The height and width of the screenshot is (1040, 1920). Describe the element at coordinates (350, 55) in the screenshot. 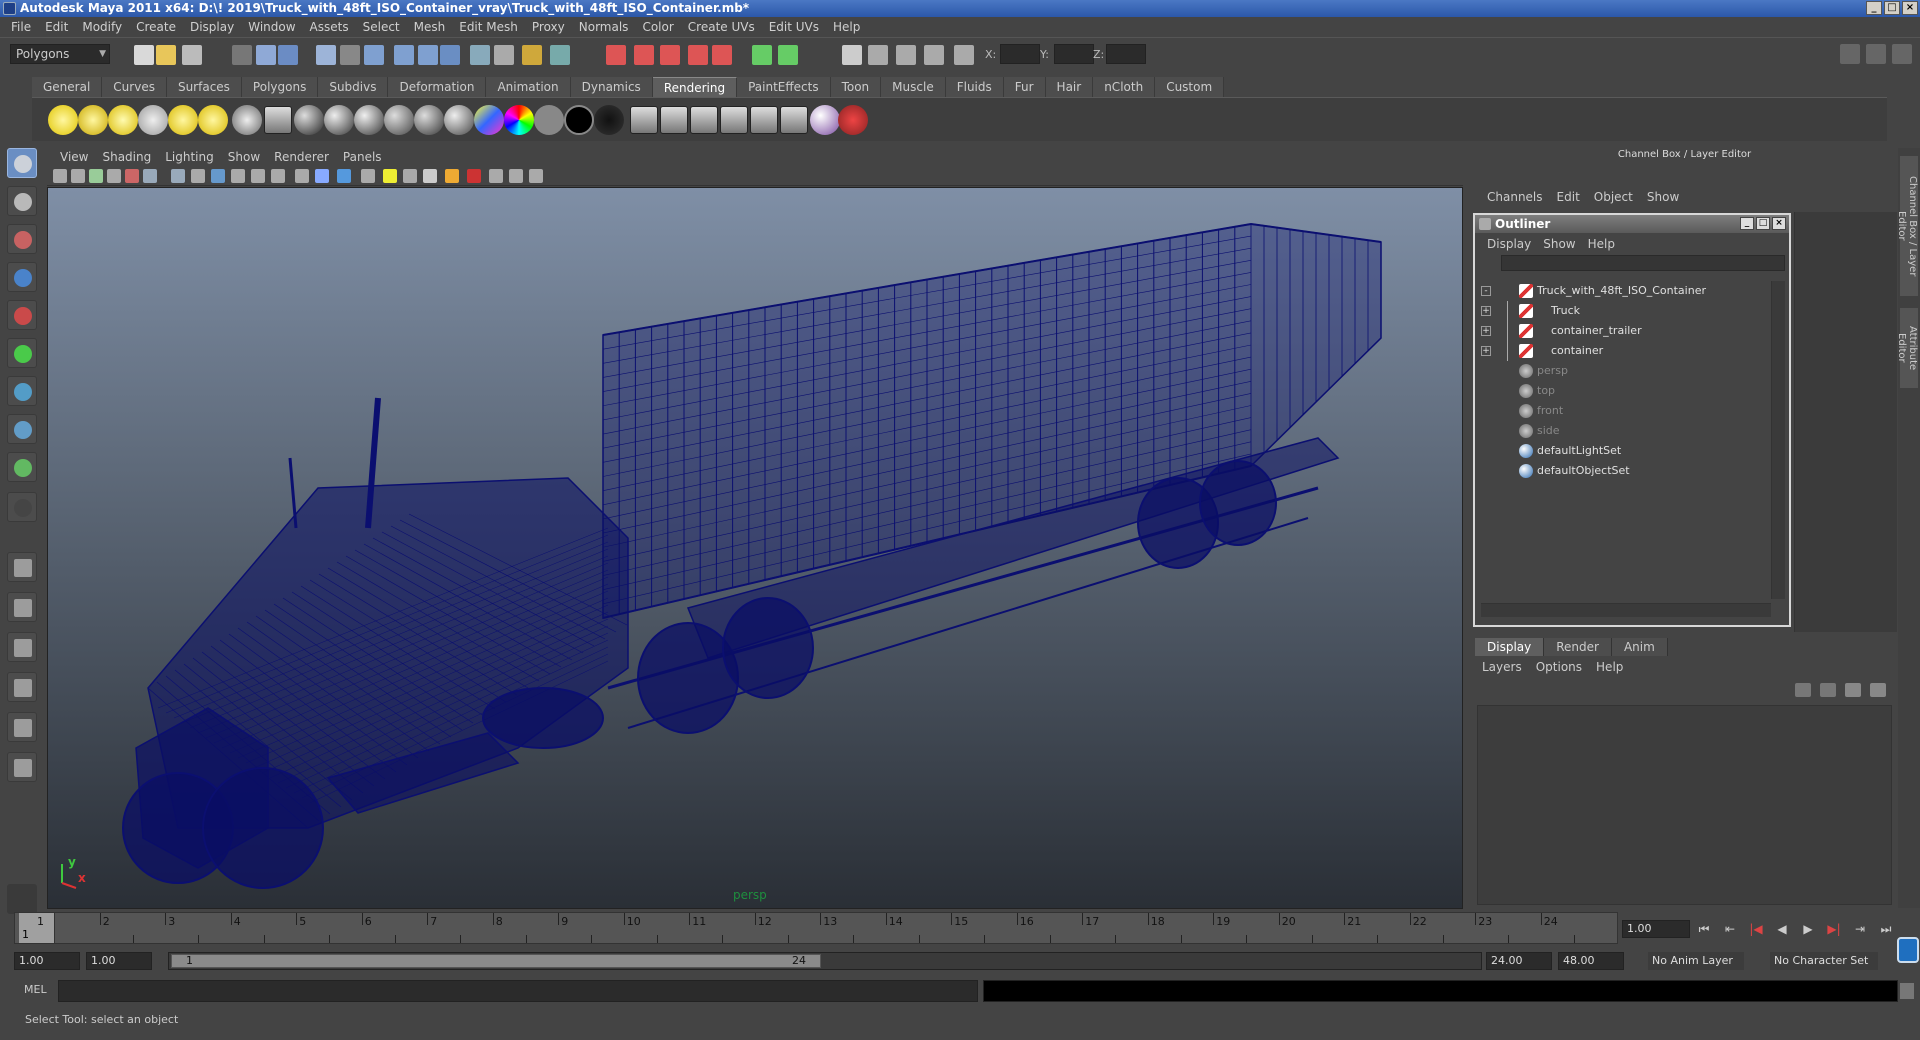

I see `snap-curve-icon` at that location.